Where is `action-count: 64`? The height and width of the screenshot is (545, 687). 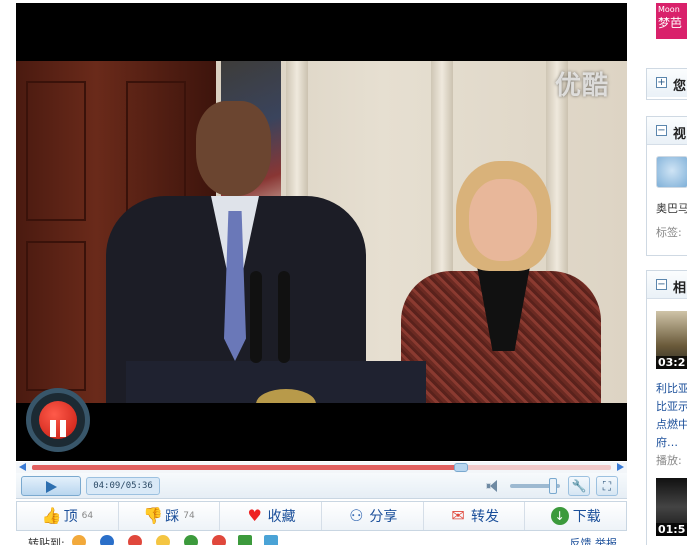 action-count: 64 is located at coordinates (87, 516).